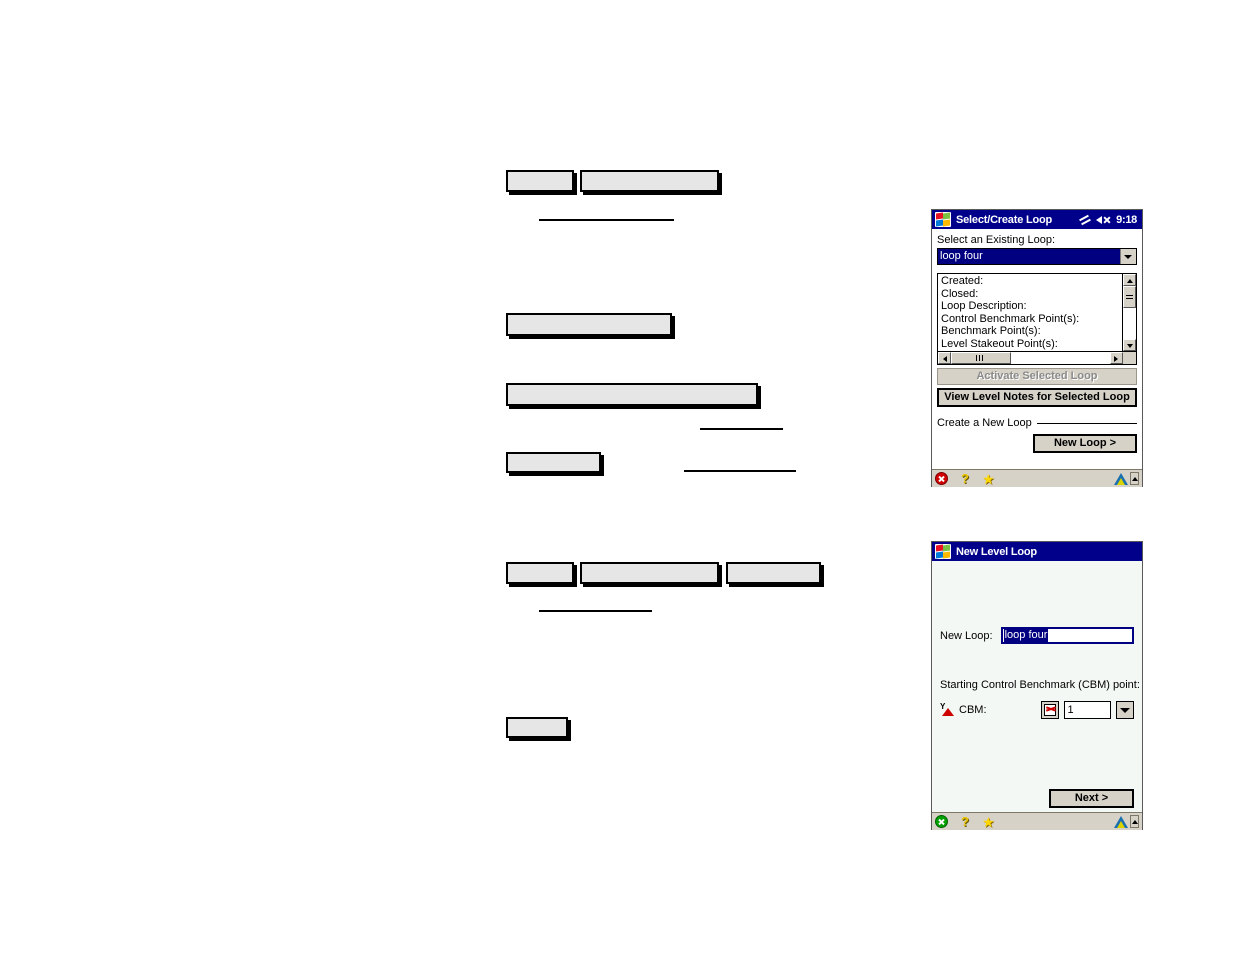  What do you see at coordinates (981, 358) in the screenshot?
I see `horizontal-scrollbar-thumb` at bounding box center [981, 358].